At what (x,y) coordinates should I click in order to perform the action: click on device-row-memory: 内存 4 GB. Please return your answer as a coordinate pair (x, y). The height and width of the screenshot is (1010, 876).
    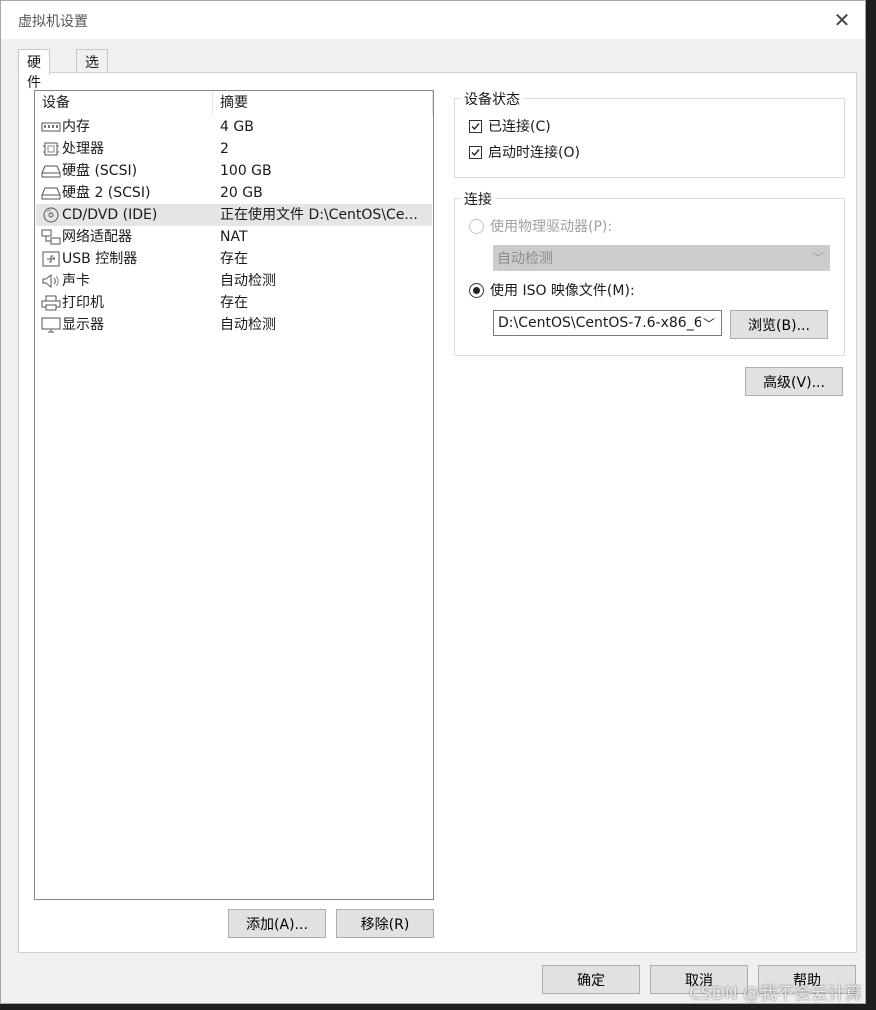
    Looking at the image, I should click on (234, 127).